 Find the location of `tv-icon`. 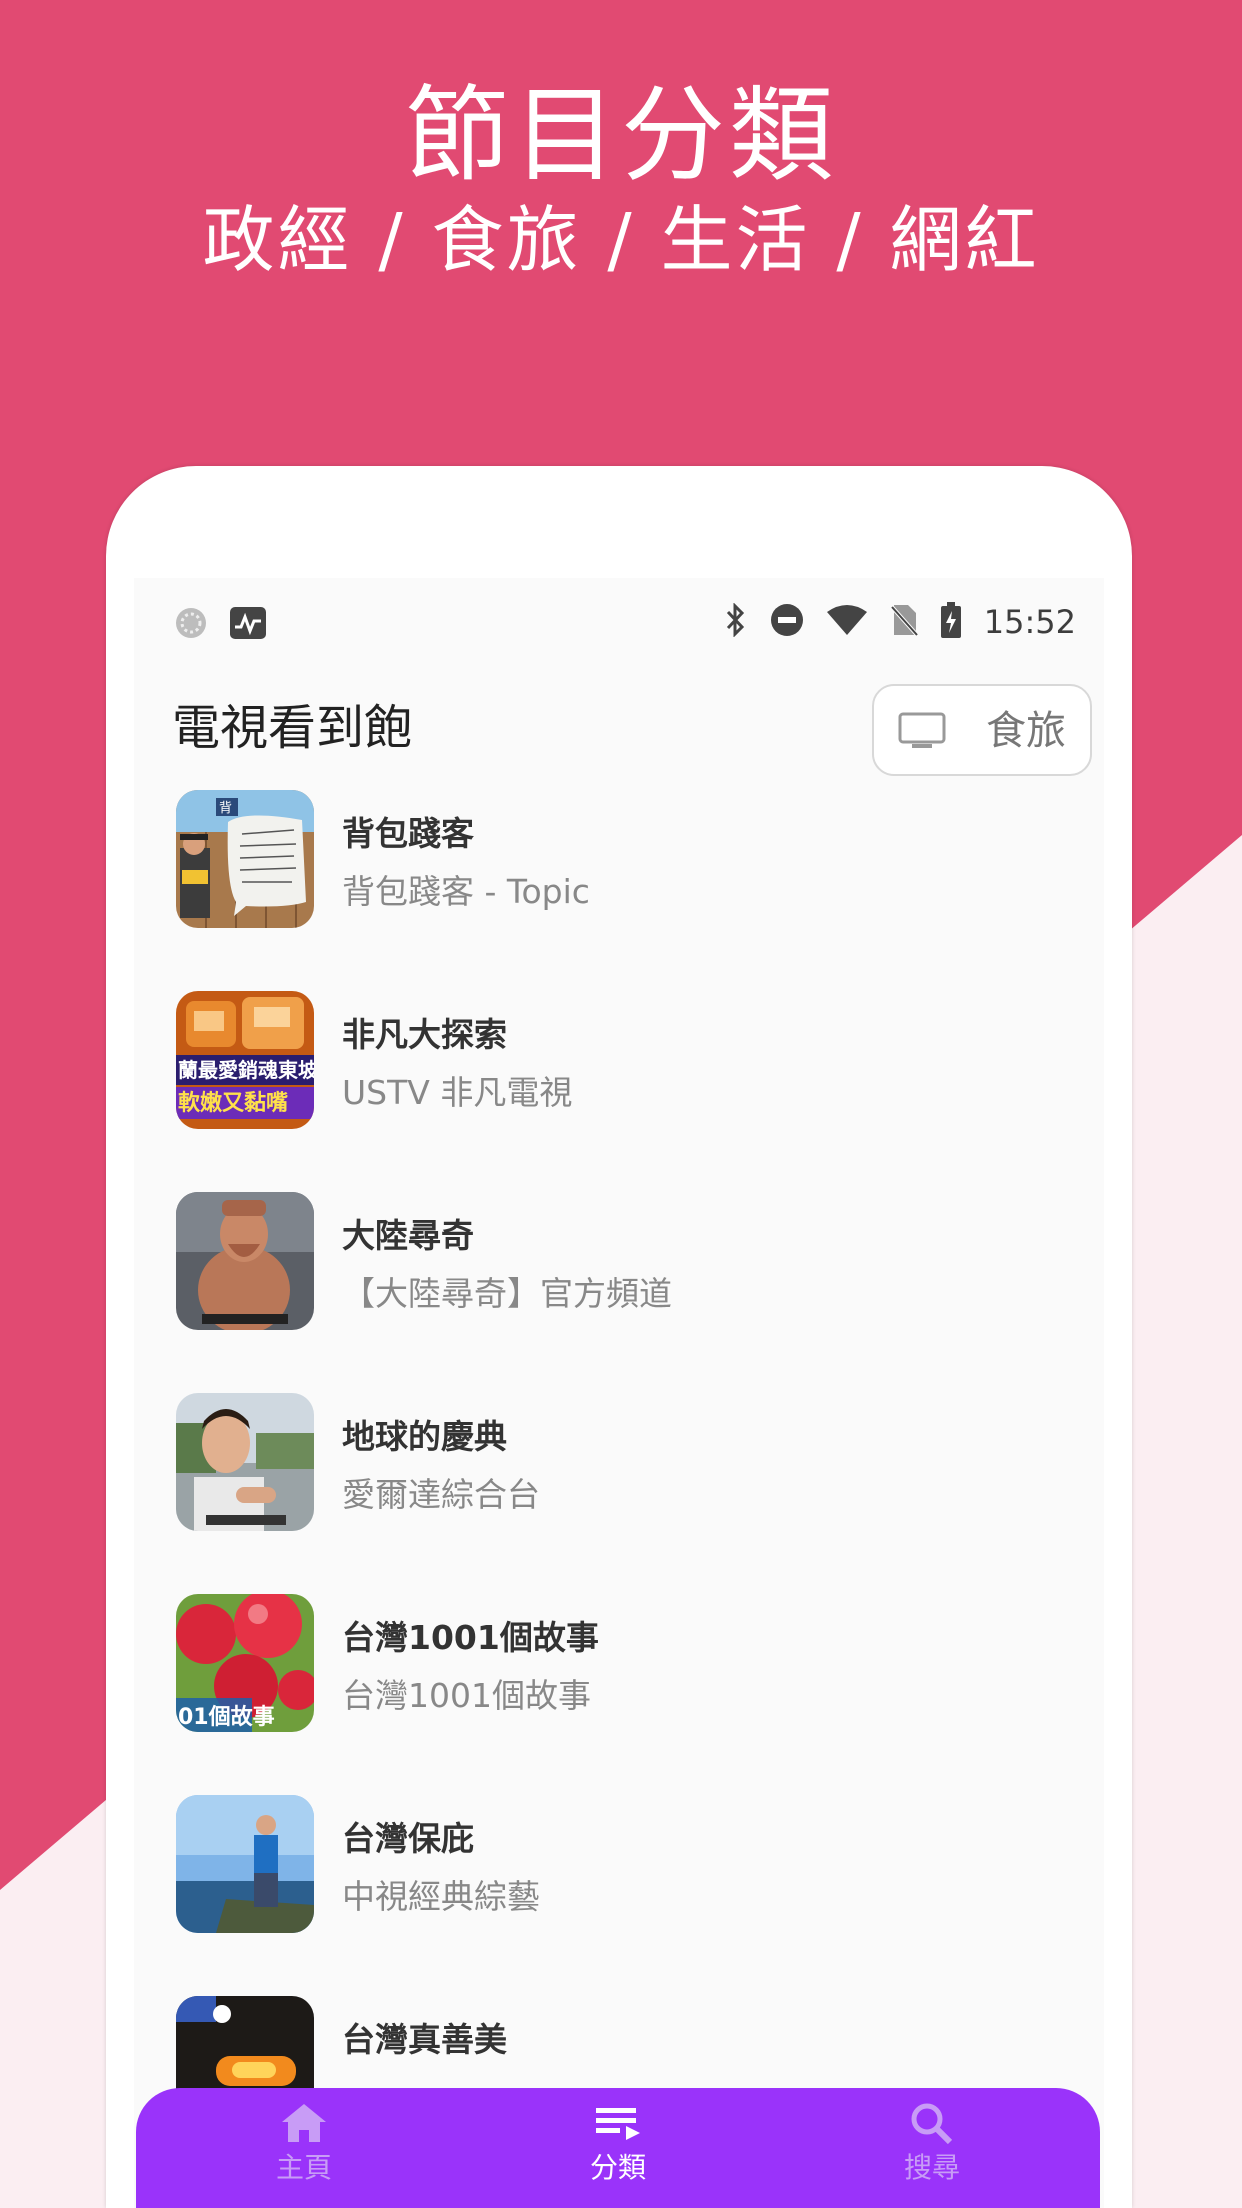

tv-icon is located at coordinates (922, 733).